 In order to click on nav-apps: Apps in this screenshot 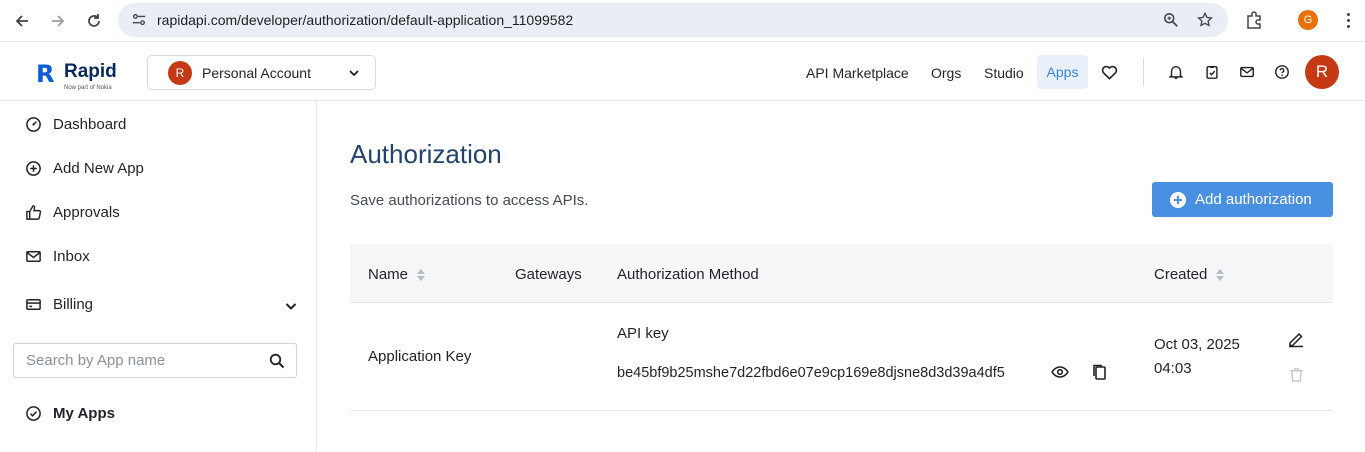, I will do `click(1062, 72)`.